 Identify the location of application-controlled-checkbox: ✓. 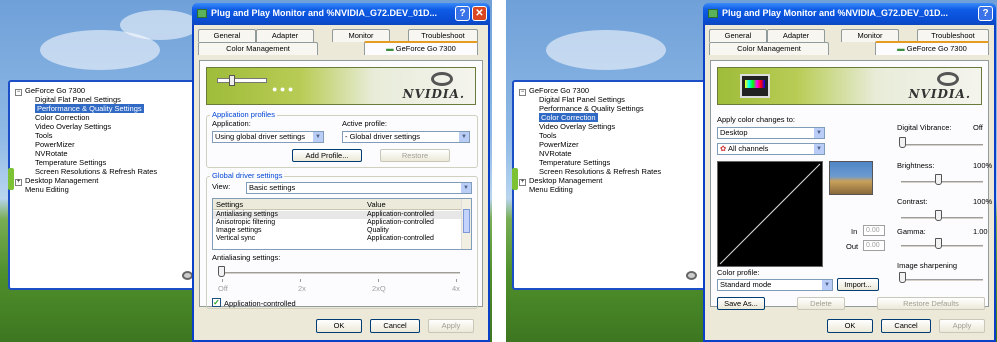
(216, 302).